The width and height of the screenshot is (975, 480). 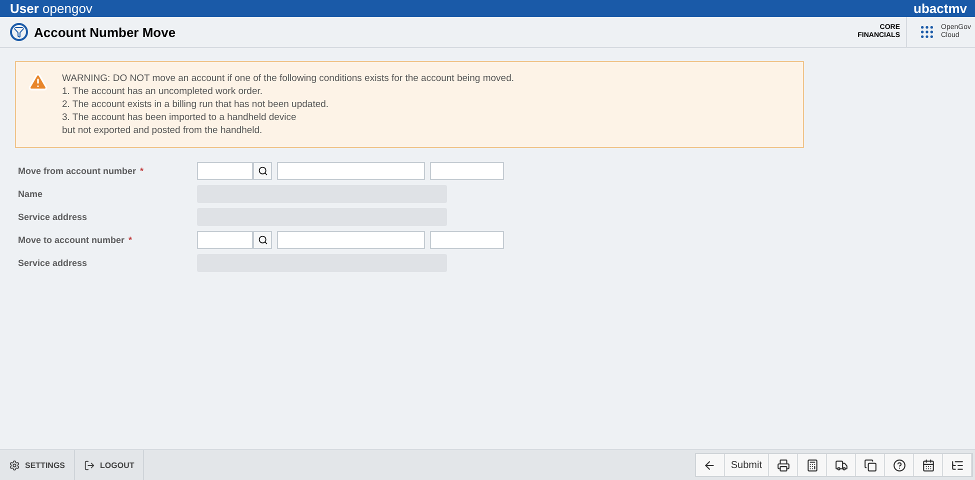 What do you see at coordinates (19, 32) in the screenshot?
I see `filter-icon` at bounding box center [19, 32].